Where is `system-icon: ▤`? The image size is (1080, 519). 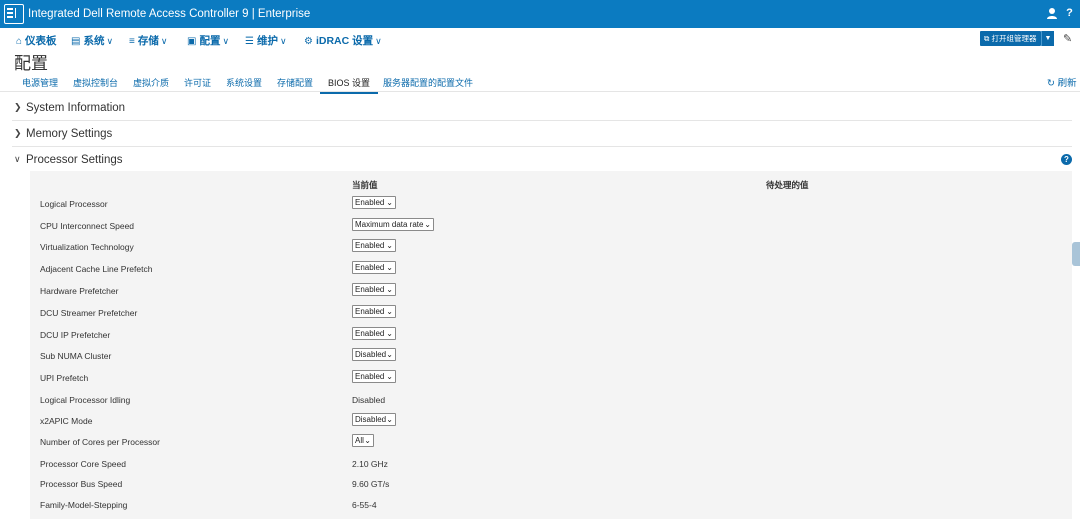
system-icon: ▤ is located at coordinates (76, 41).